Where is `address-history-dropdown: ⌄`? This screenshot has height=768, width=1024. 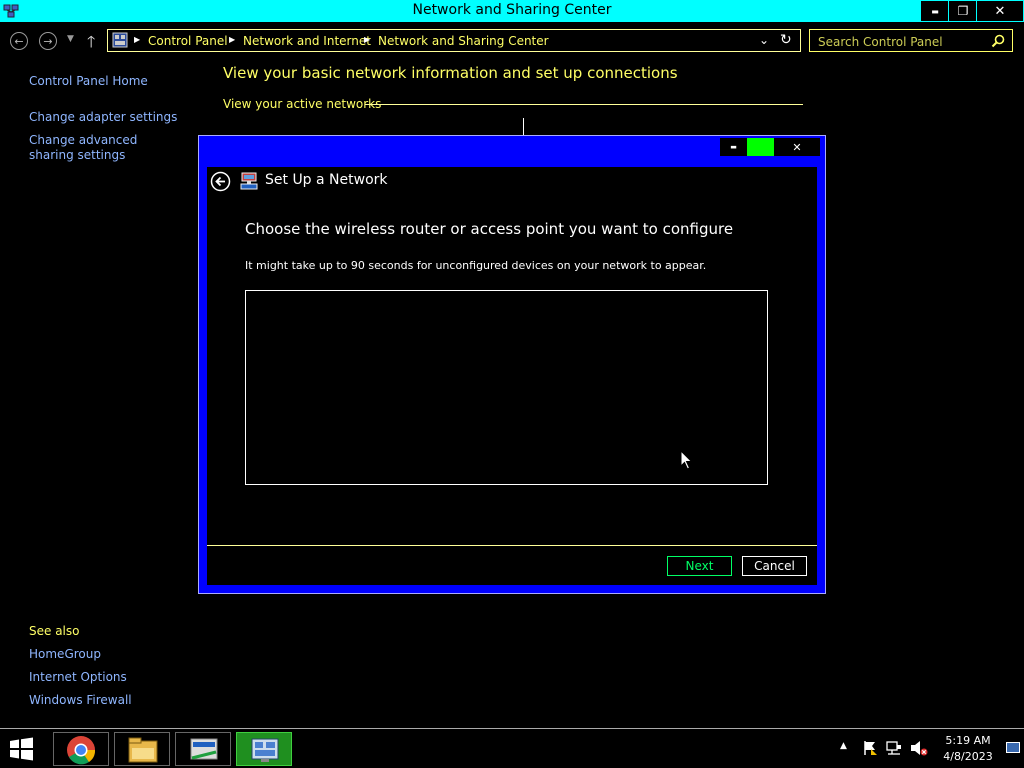
address-history-dropdown: ⌄ is located at coordinates (764, 40).